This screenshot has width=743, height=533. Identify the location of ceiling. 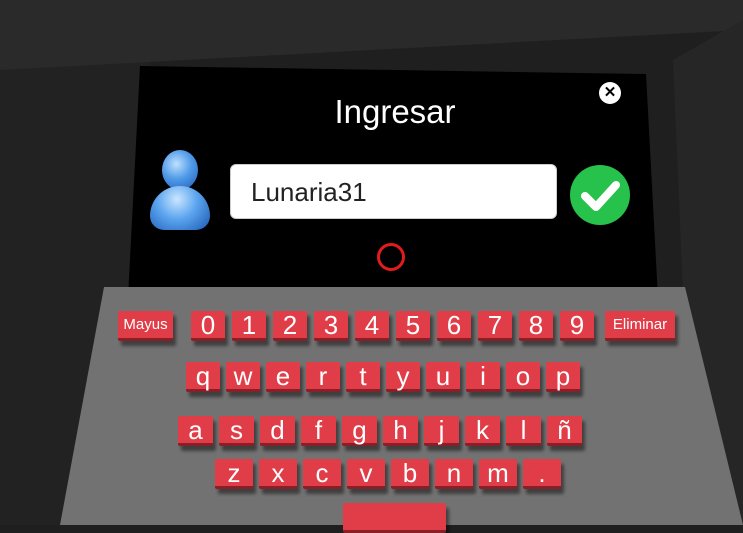
(371, 35).